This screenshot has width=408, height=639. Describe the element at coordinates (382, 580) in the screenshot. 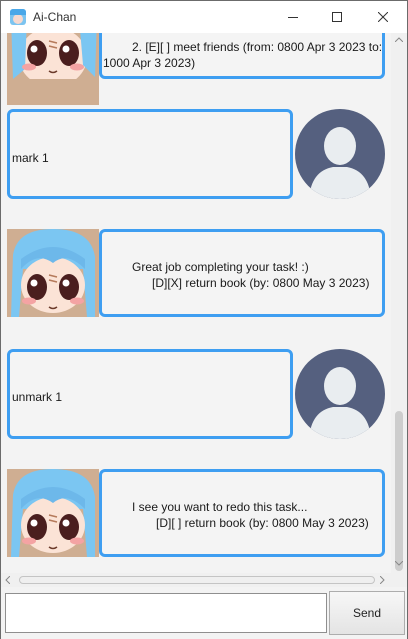

I see `scroll-right-arrow-icon` at that location.